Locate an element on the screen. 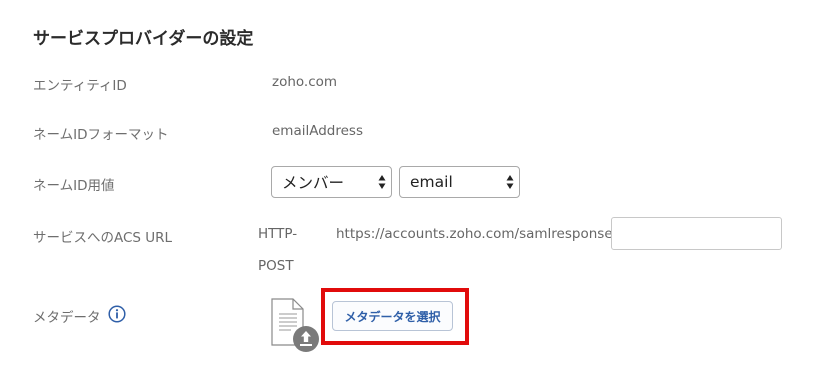 Image resolution: width=814 pixels, height=368 pixels. name-id-value-label: ネームID用値 is located at coordinates (74, 186).